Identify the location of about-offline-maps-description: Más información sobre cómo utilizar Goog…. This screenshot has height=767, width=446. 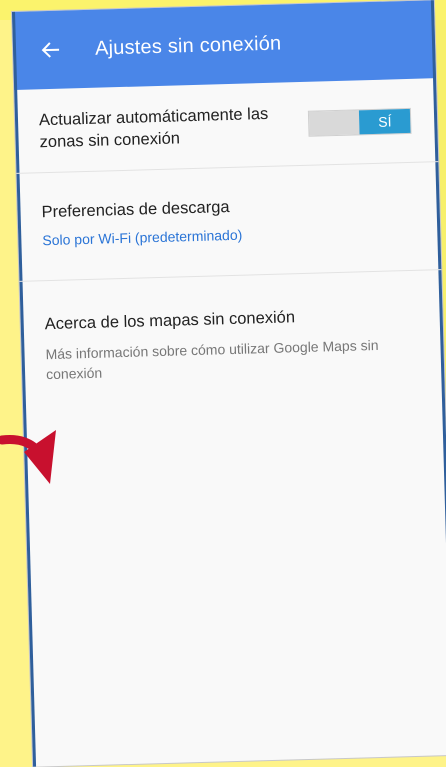
(212, 359).